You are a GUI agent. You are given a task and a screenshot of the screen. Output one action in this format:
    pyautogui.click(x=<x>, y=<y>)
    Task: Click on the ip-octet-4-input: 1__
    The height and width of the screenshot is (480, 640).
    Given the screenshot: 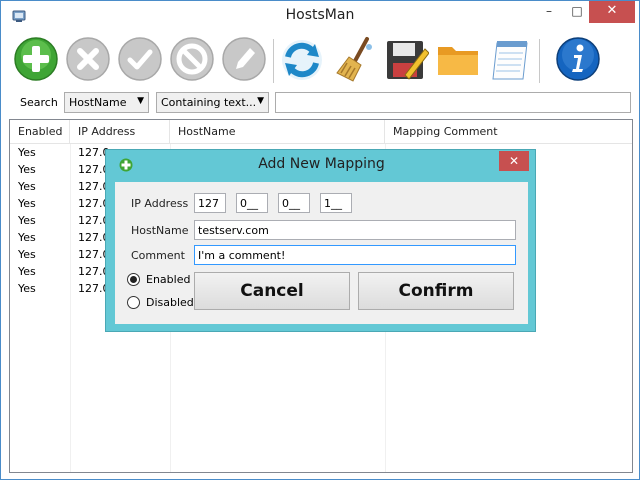 What is the action you would take?
    pyautogui.click(x=336, y=203)
    